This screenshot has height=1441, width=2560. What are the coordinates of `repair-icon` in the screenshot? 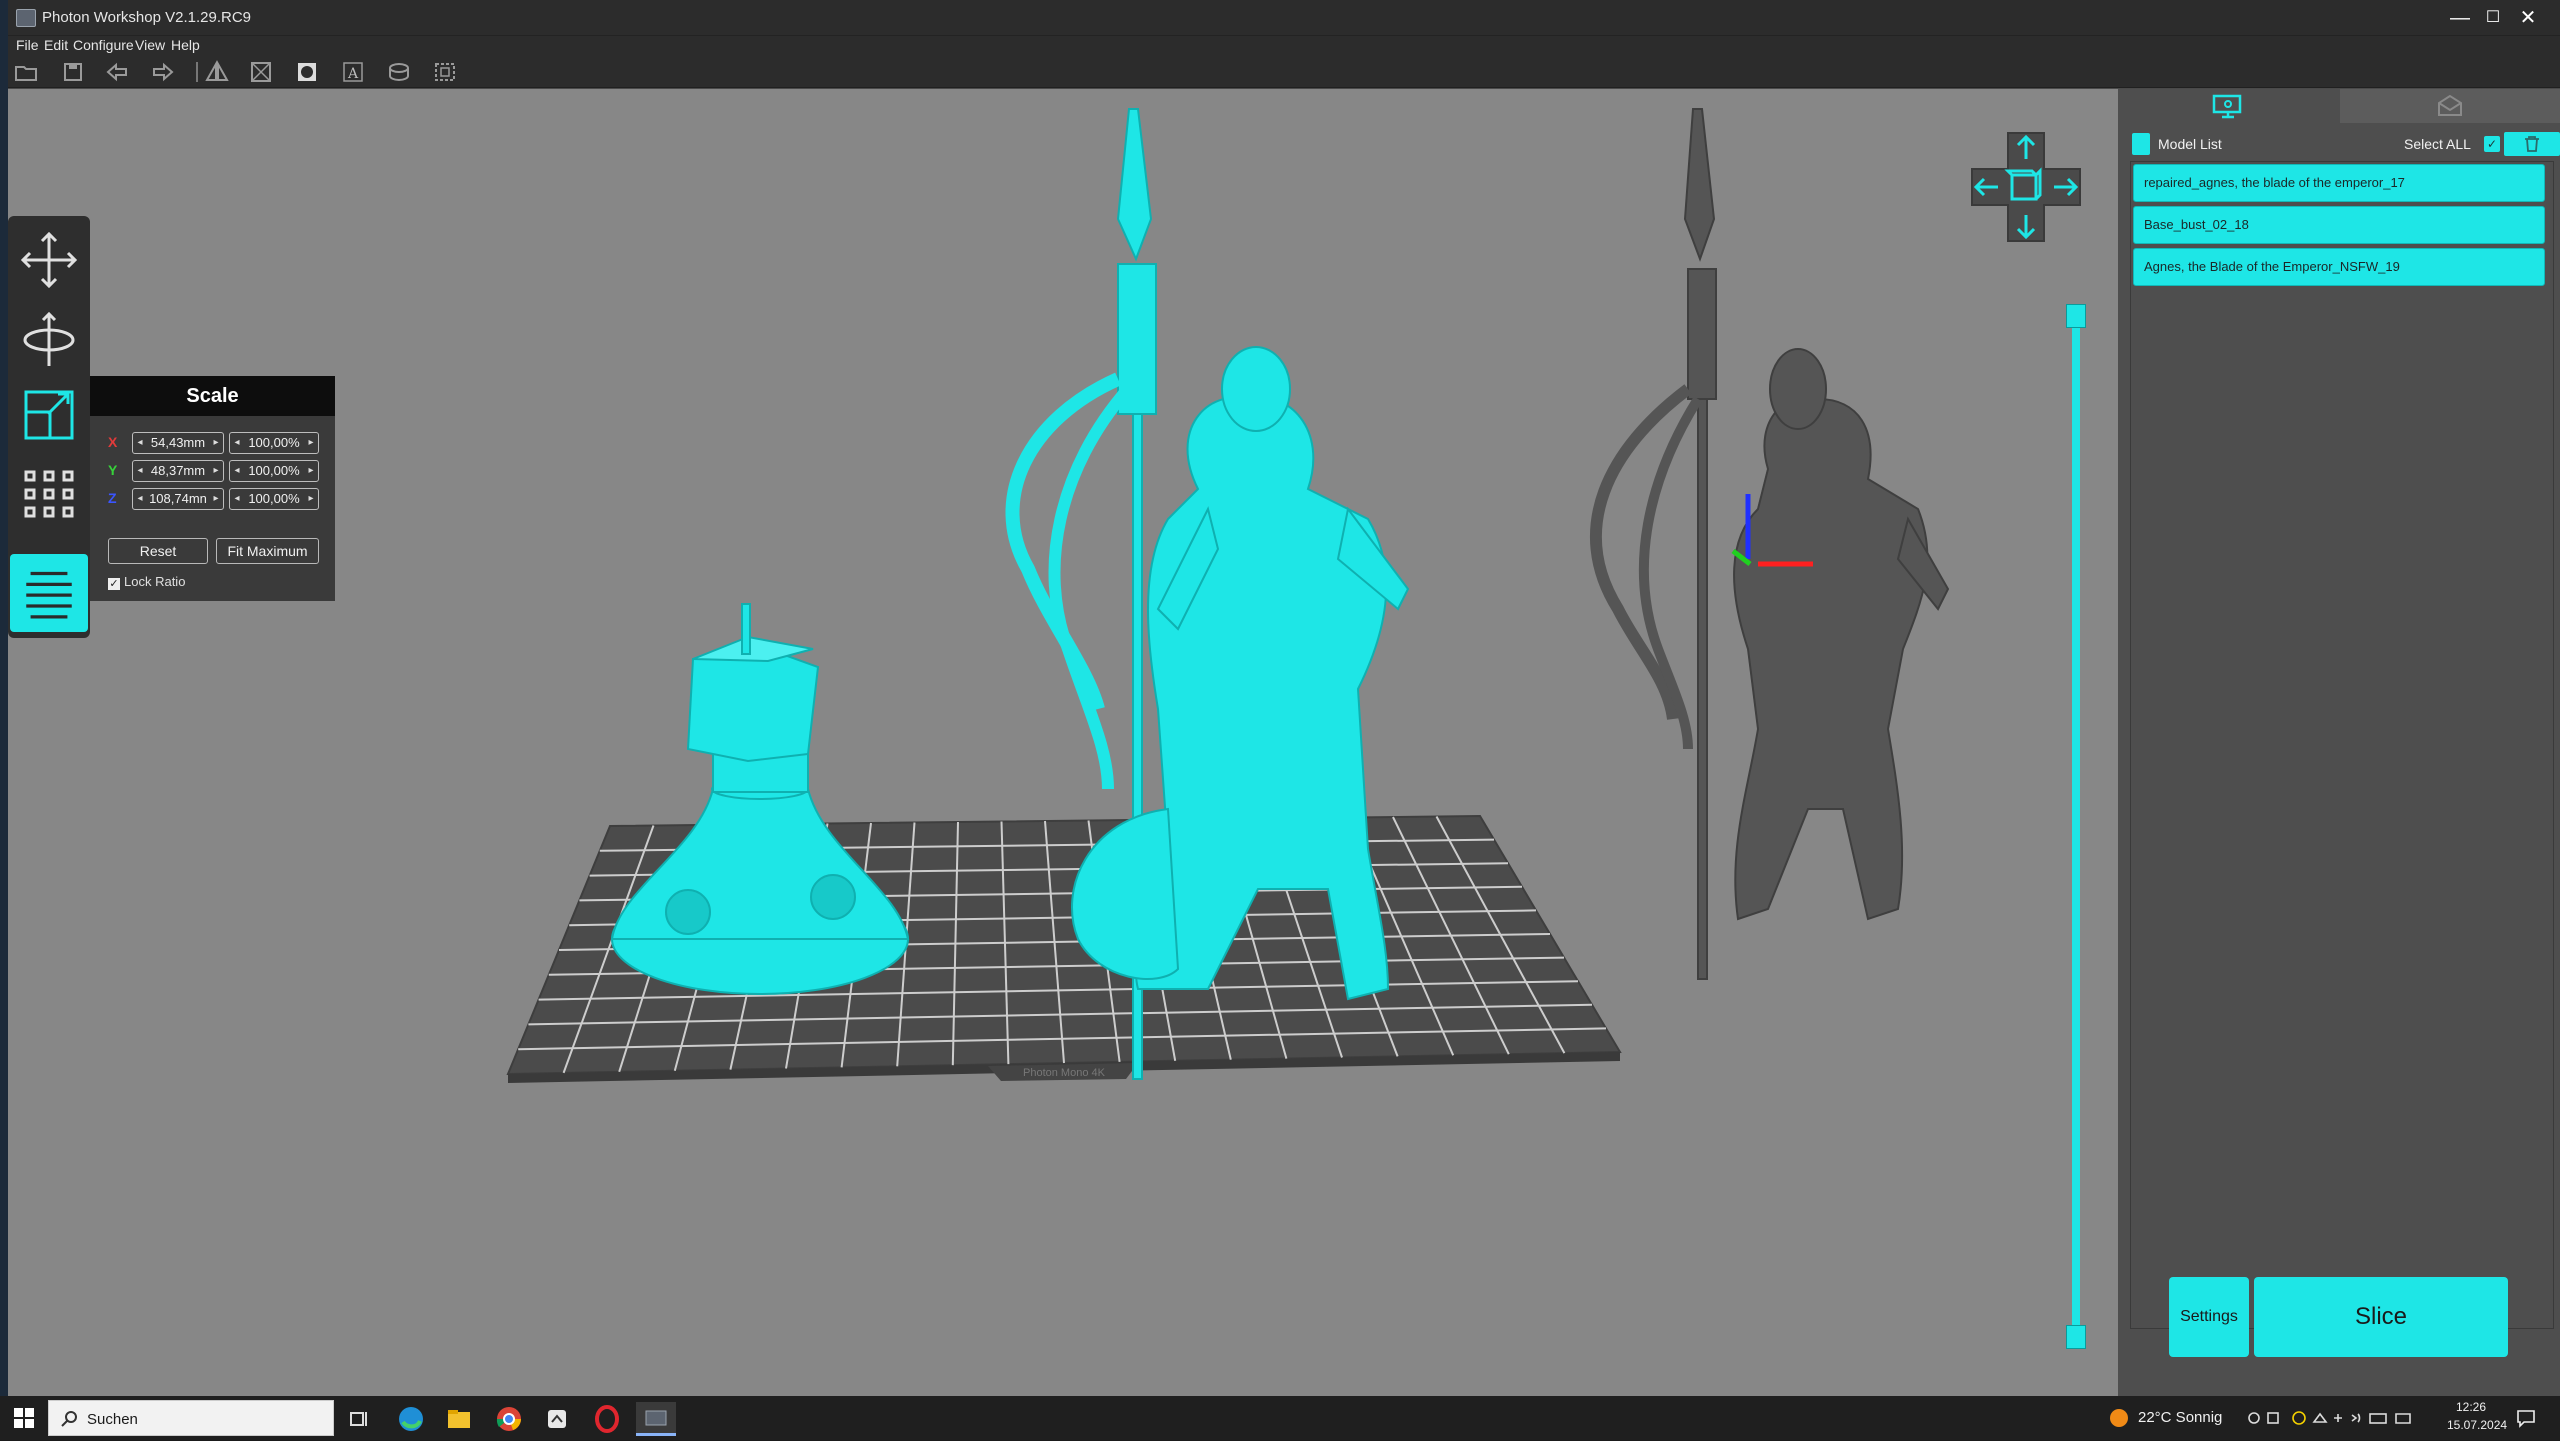 It's located at (399, 72).